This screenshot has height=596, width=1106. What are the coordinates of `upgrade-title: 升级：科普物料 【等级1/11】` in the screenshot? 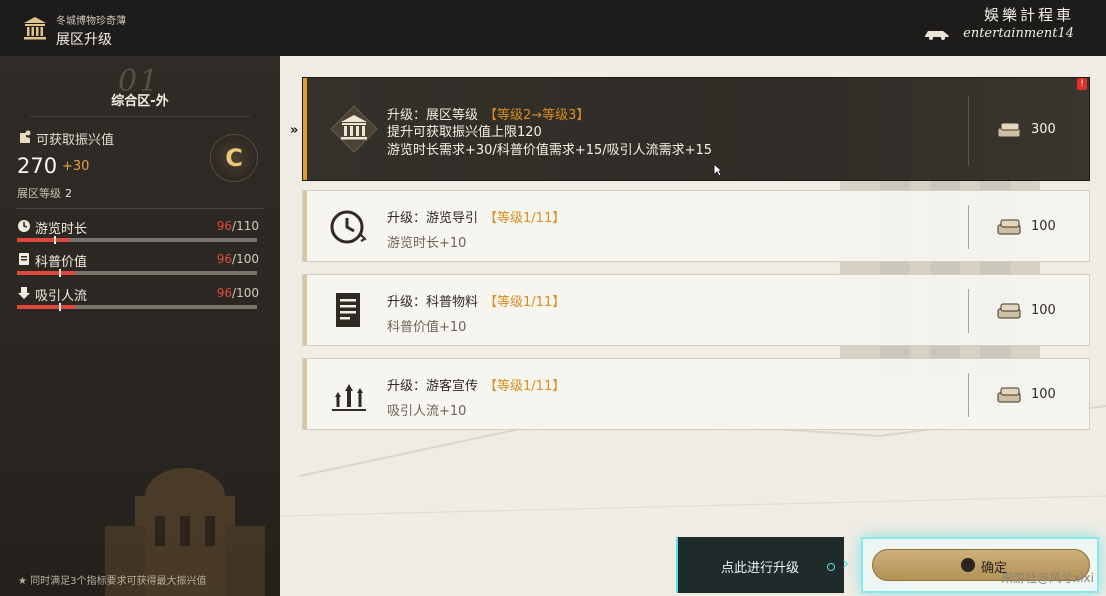 It's located at (476, 300).